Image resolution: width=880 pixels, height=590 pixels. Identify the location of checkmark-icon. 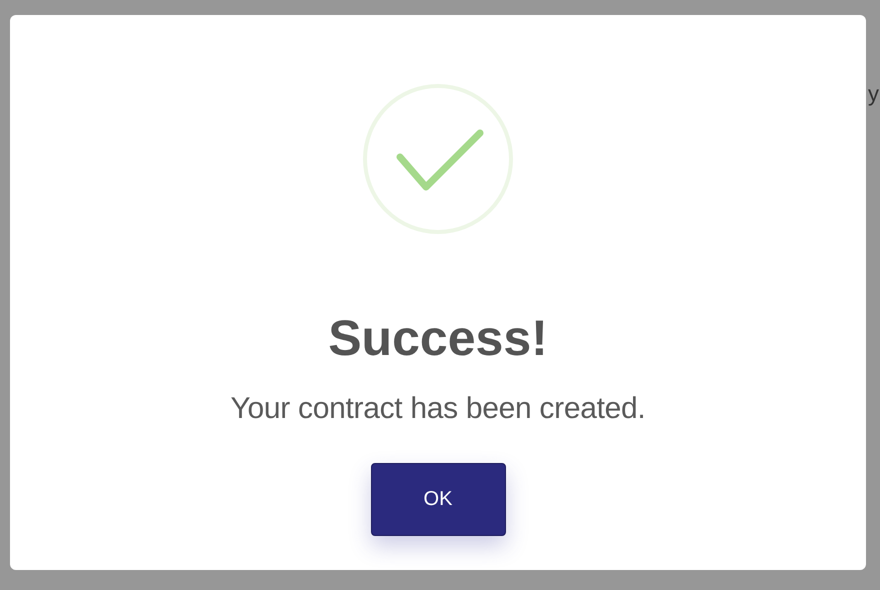
(438, 159).